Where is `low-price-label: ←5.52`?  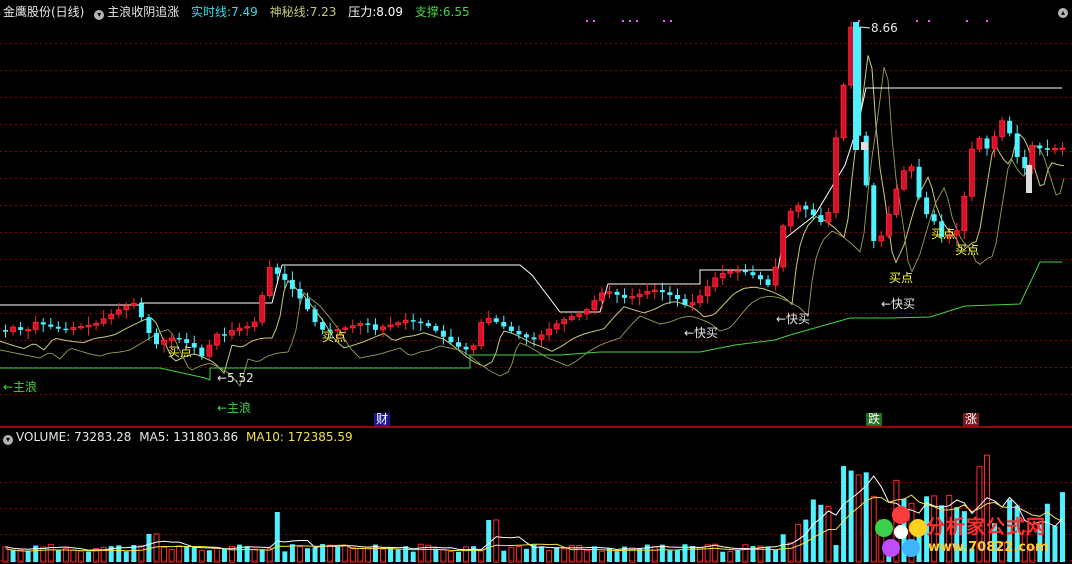 low-price-label: ←5.52 is located at coordinates (235, 378).